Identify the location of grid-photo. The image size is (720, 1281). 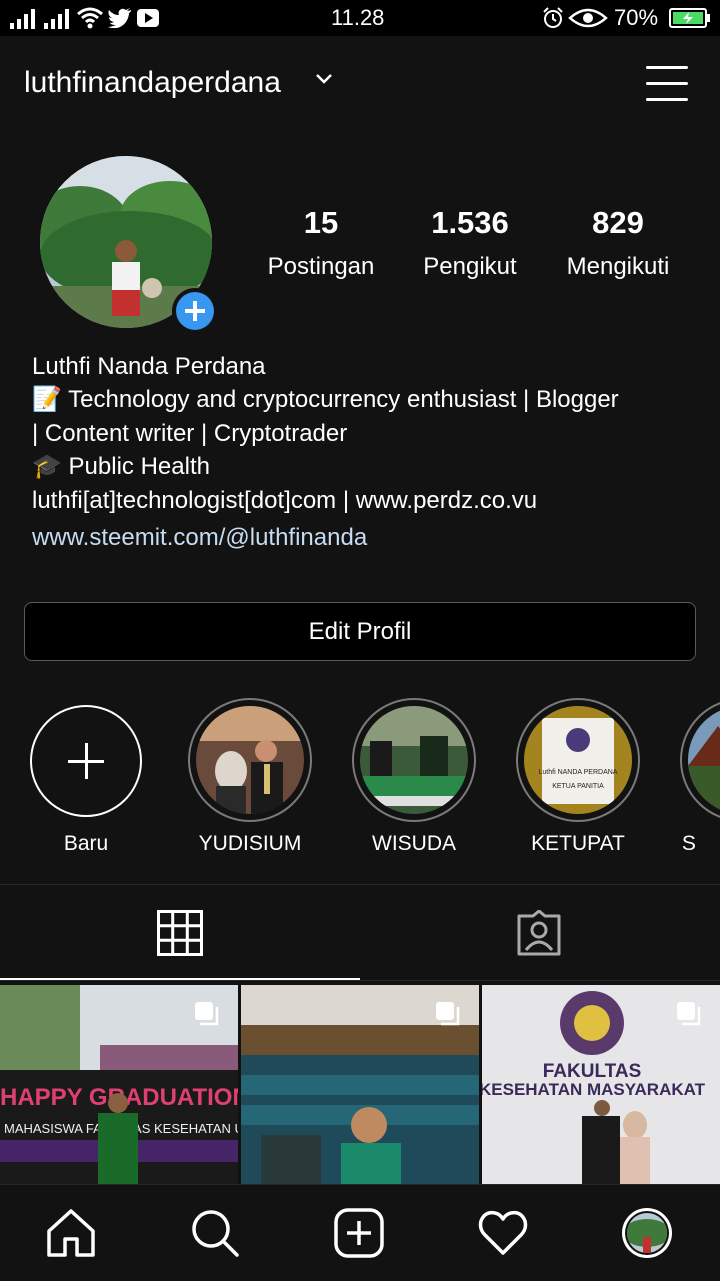
(360, 1085).